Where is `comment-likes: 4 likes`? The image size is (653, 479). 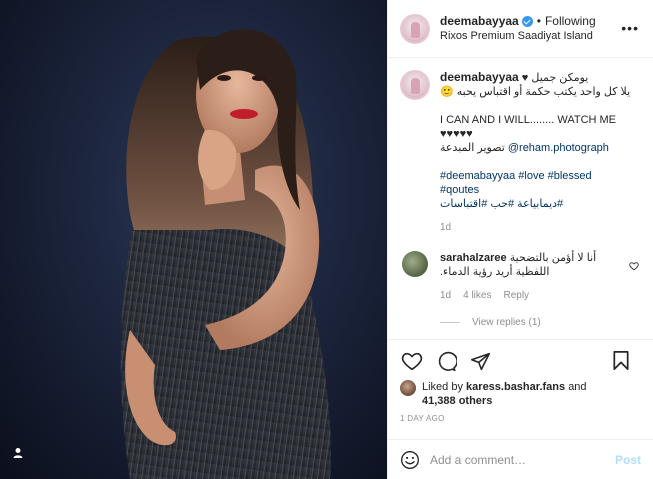
comment-likes: 4 likes is located at coordinates (477, 296).